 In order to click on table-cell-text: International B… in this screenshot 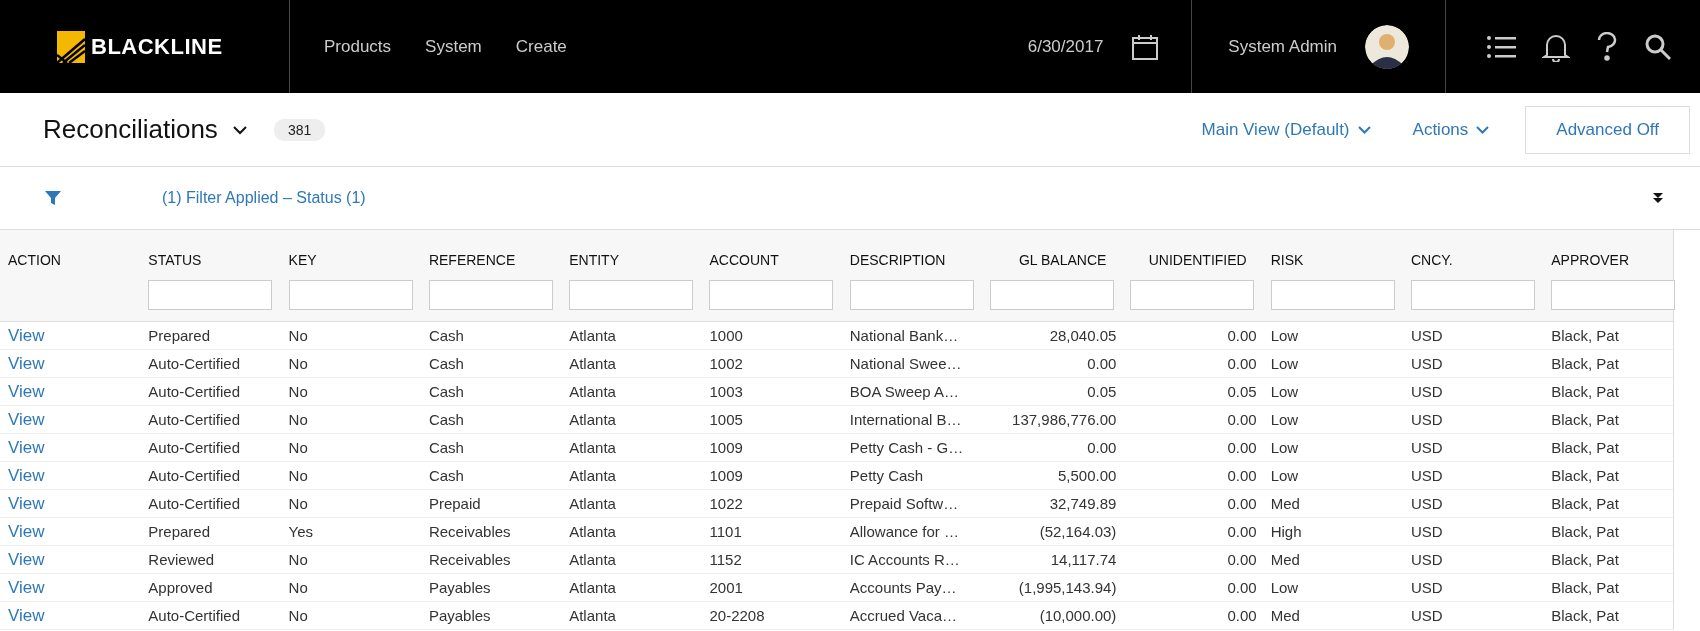, I will do `click(906, 419)`.